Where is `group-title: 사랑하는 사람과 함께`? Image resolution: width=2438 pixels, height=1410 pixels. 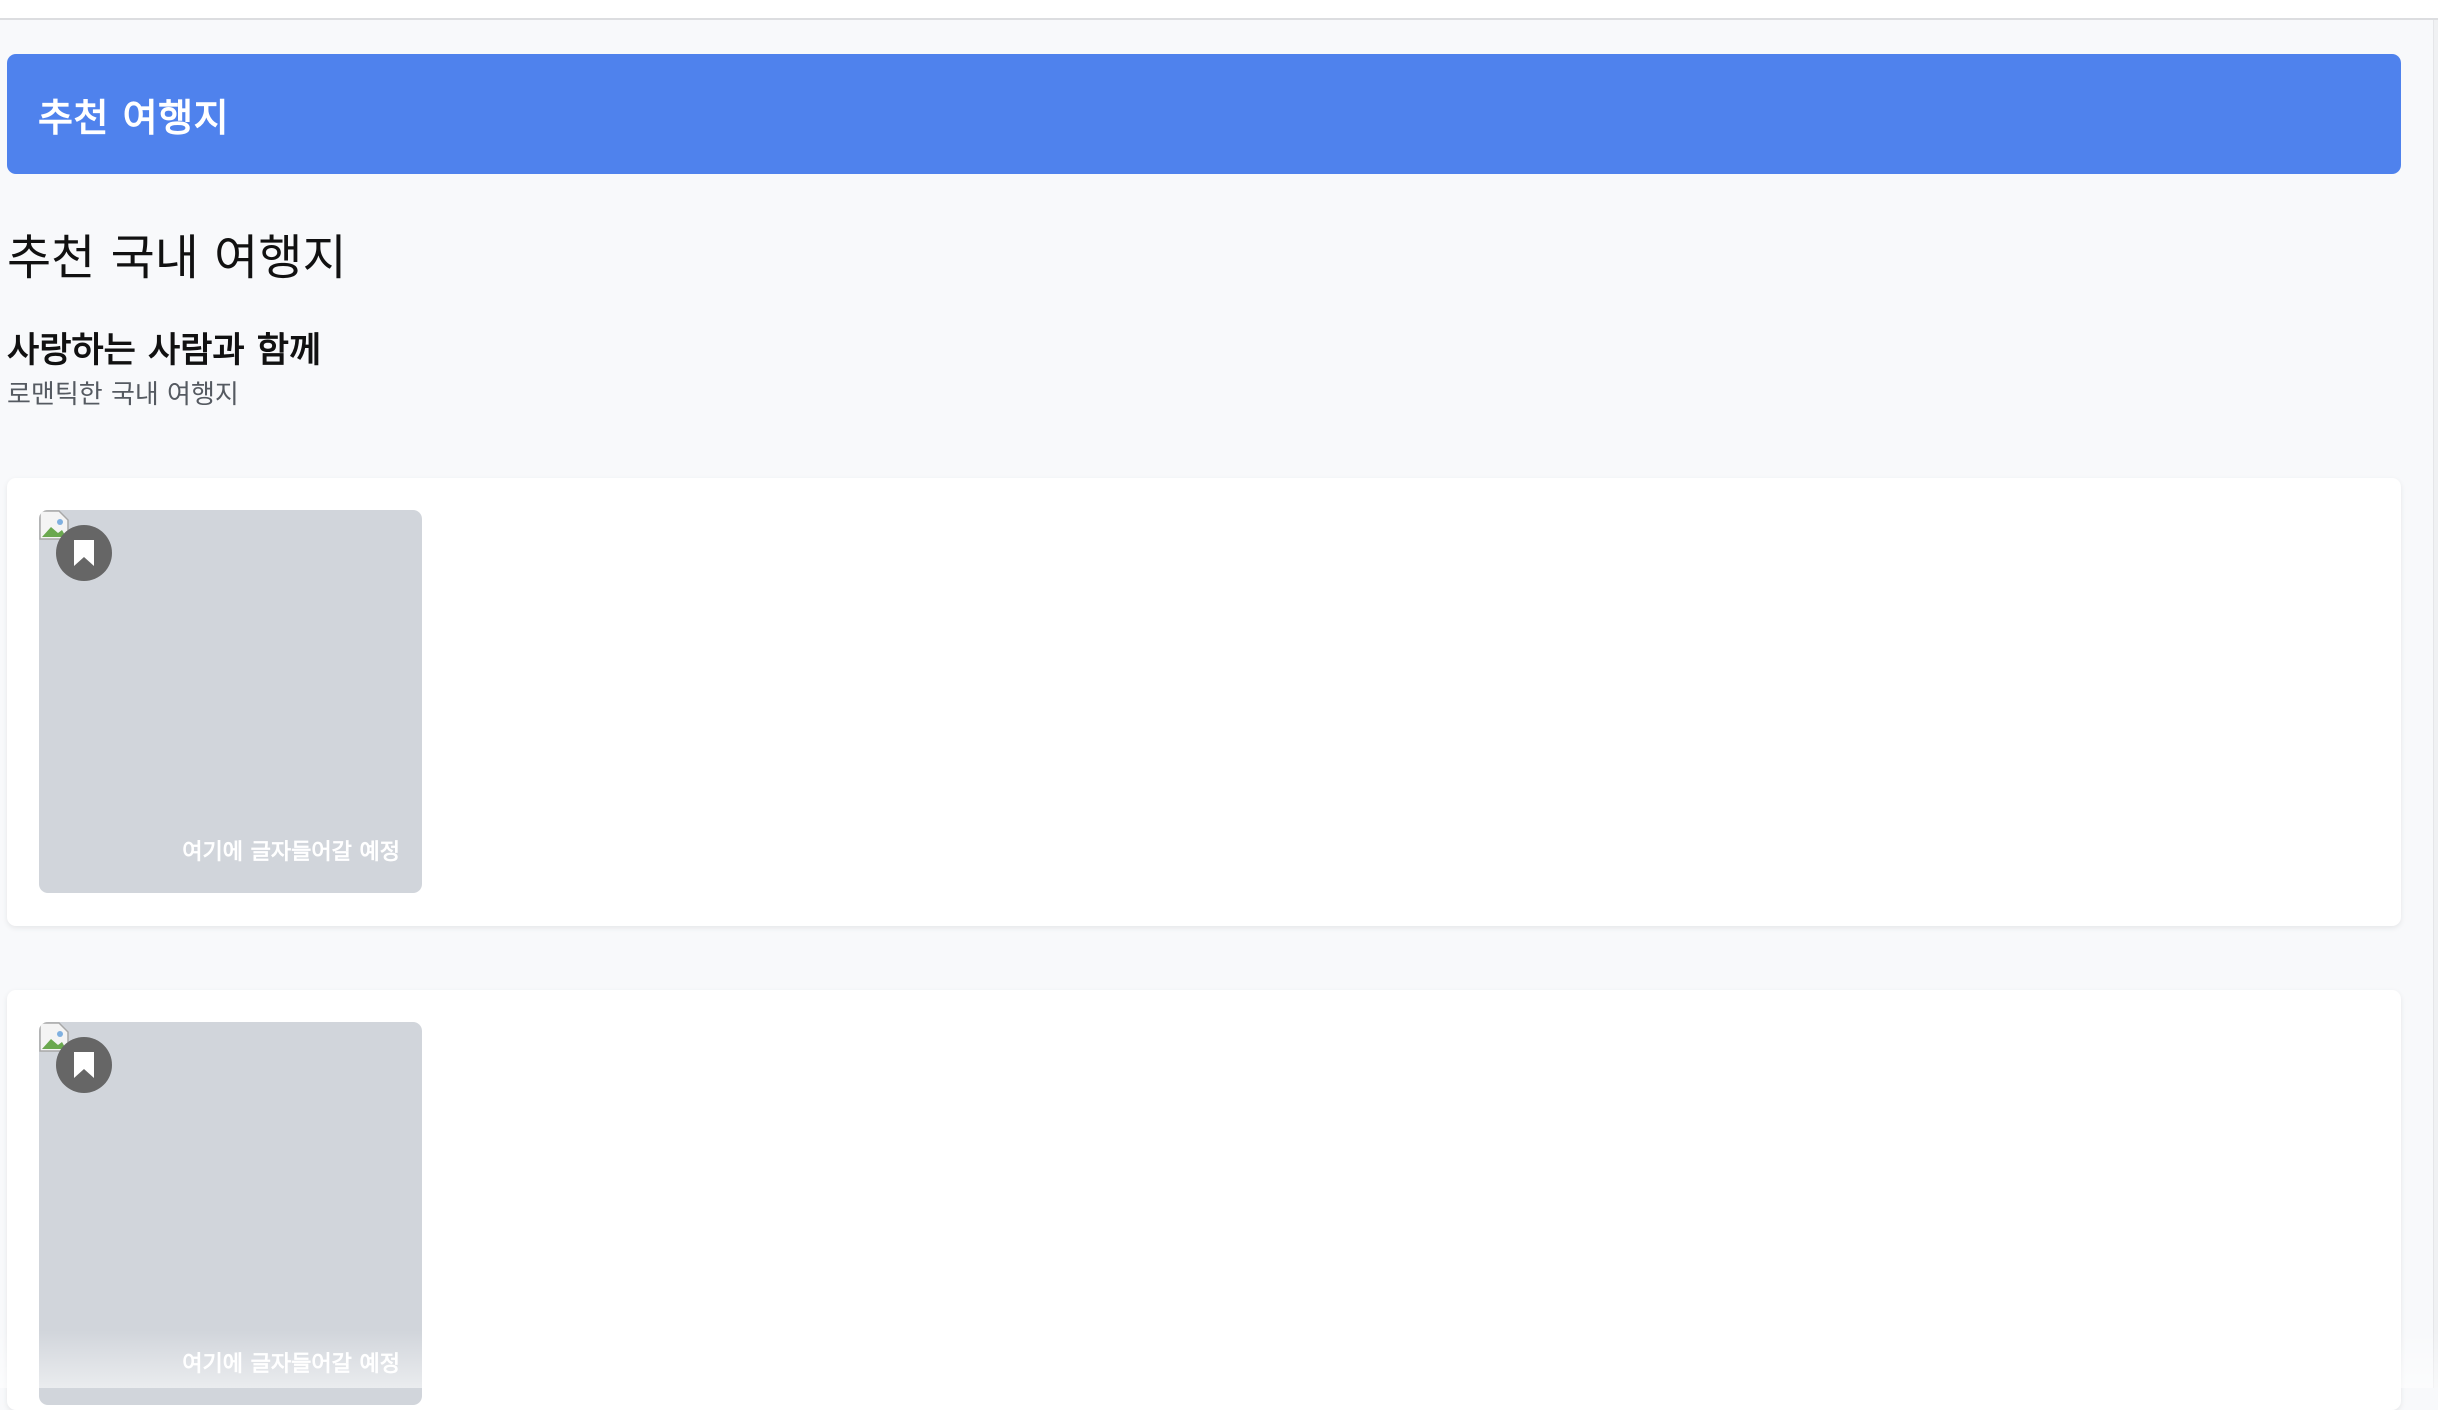
group-title: 사랑하는 사람과 함께 is located at coordinates (164, 351).